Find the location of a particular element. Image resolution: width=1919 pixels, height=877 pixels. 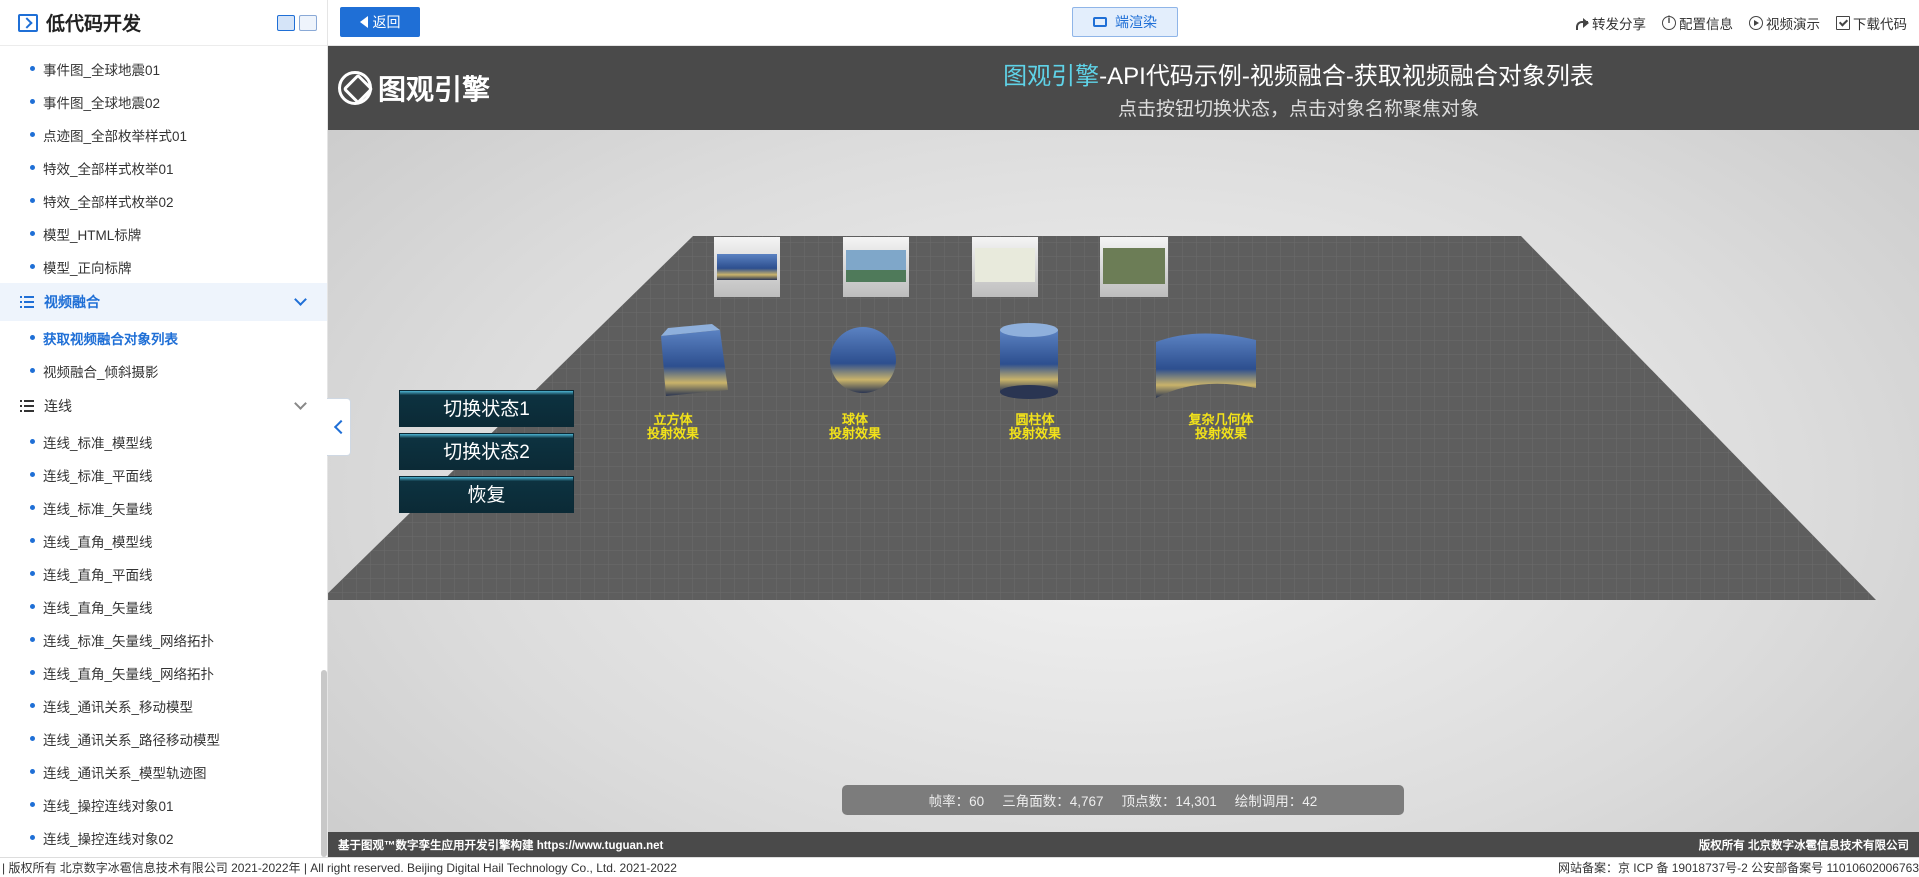

sidebar-item: 特效_全部样式枚举02 is located at coordinates (163, 200).